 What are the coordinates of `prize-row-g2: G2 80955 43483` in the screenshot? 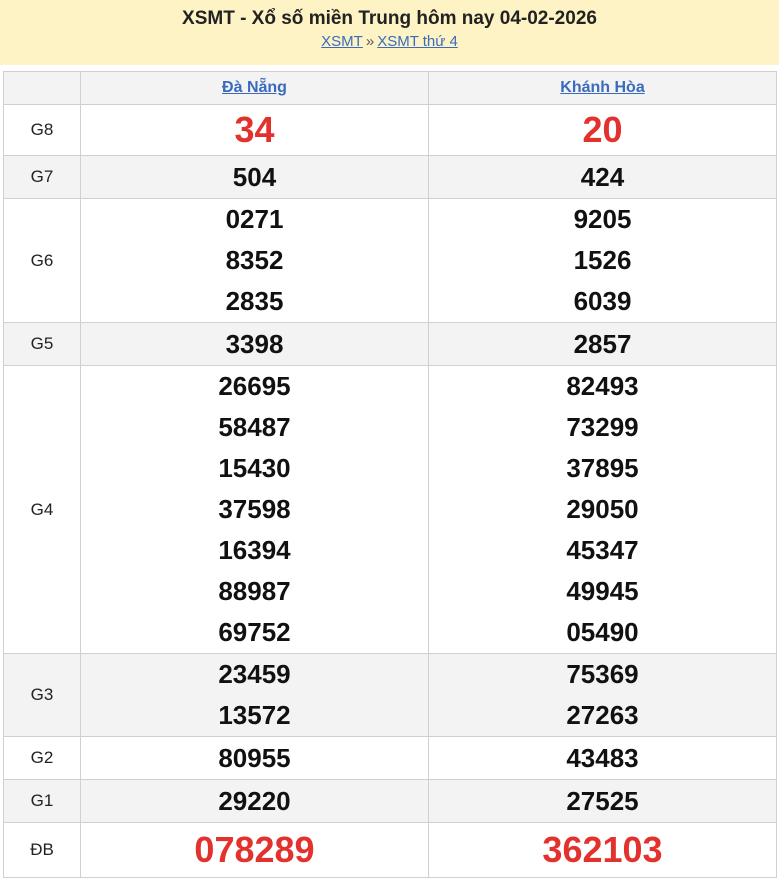 It's located at (390, 758).